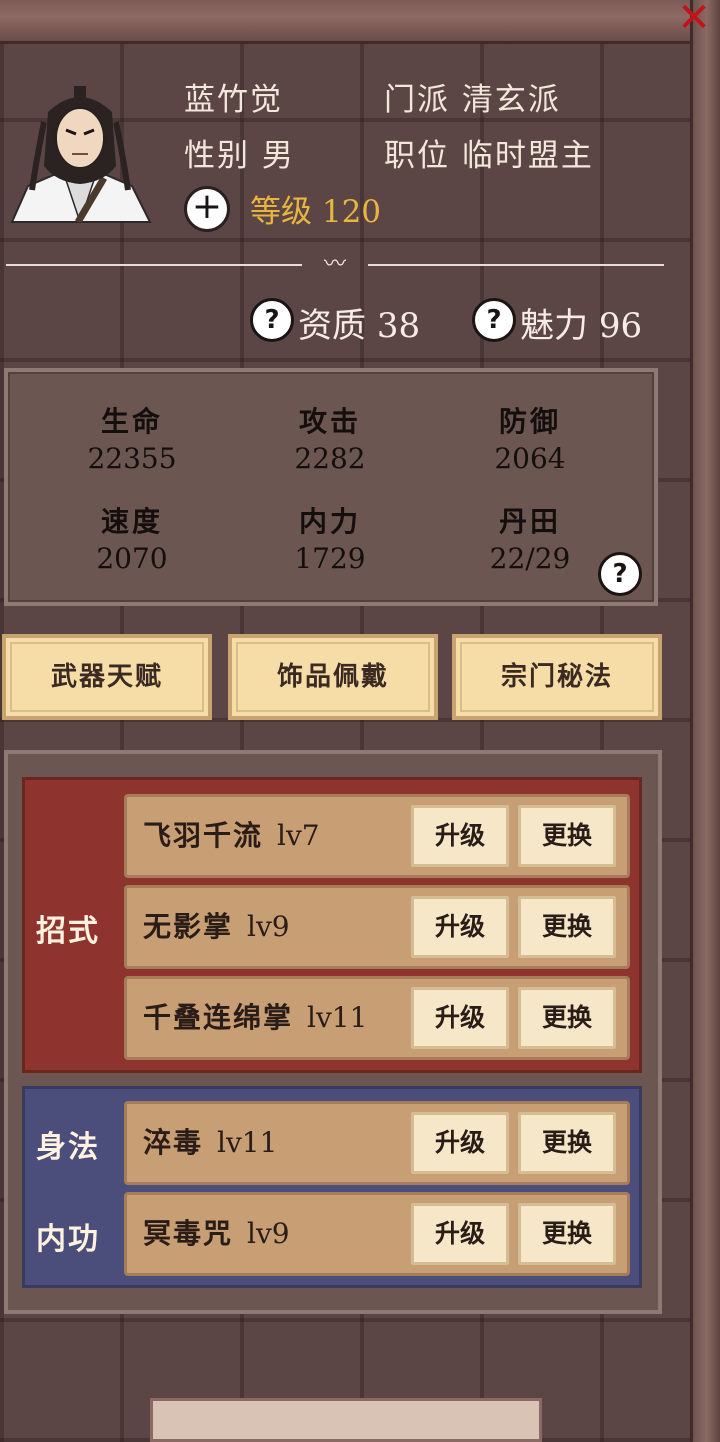 Image resolution: width=720 pixels, height=1442 pixels. Describe the element at coordinates (346, 1420) in the screenshot. I see `bottom-frame-strip` at that location.